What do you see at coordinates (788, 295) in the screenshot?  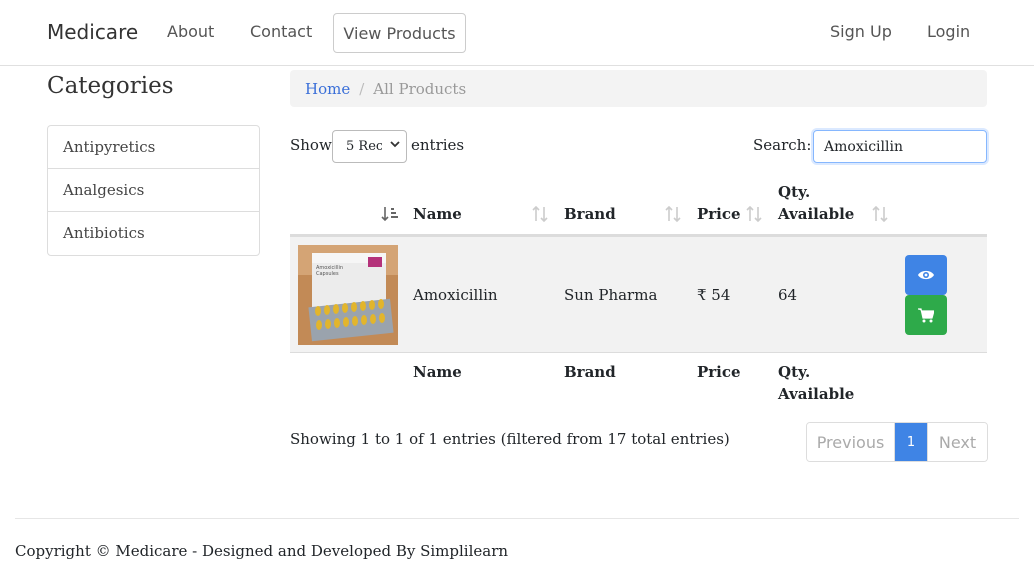 I see `cell-qty: 64` at bounding box center [788, 295].